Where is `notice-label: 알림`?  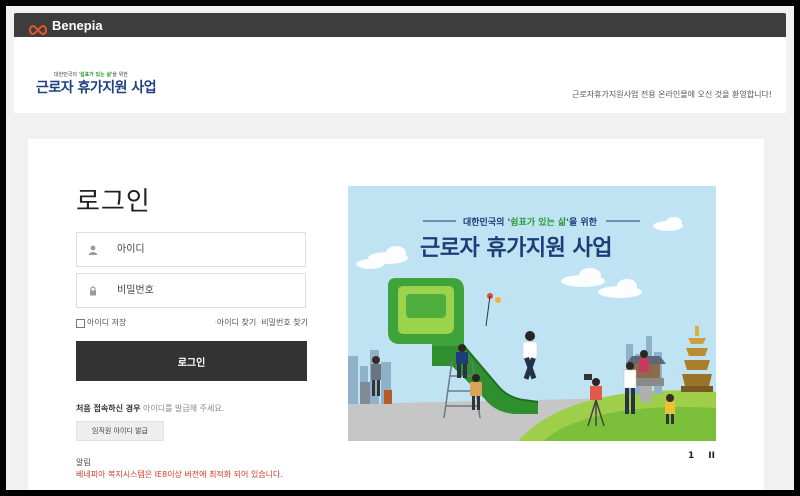
notice-label: 알림 is located at coordinates (83, 462).